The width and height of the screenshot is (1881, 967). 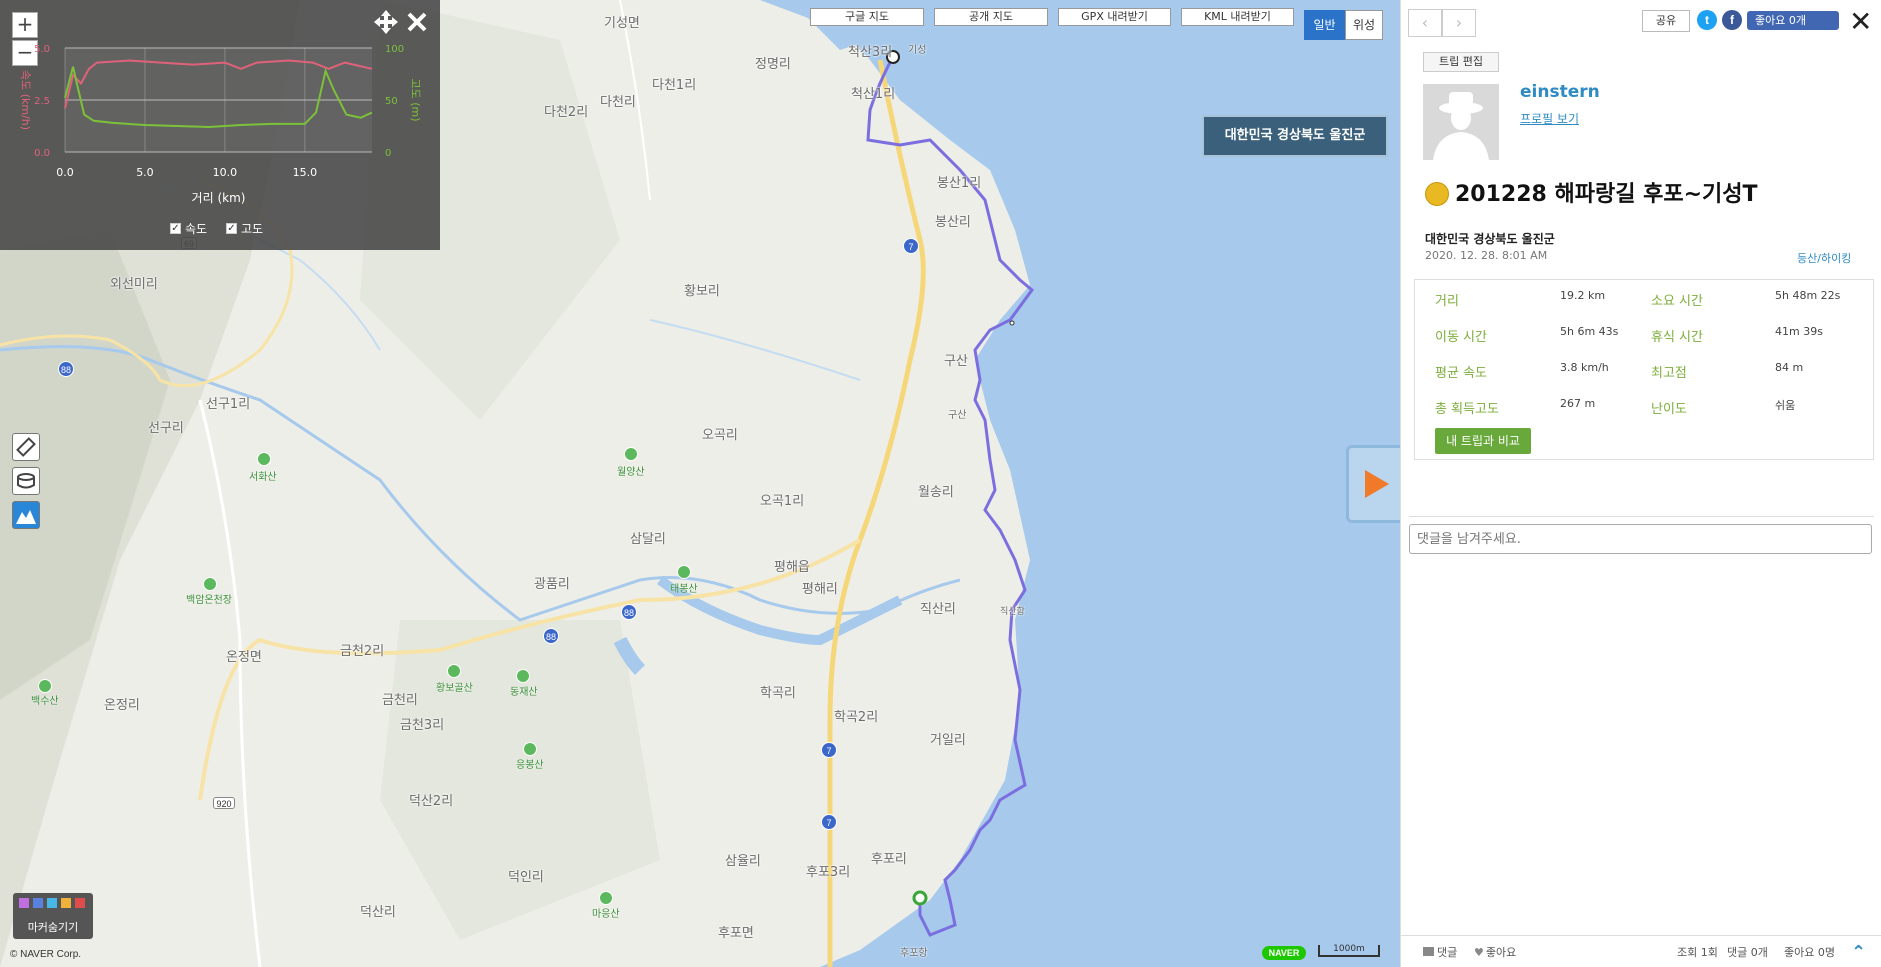 What do you see at coordinates (1707, 20) in the screenshot?
I see `twitter-icon: t` at bounding box center [1707, 20].